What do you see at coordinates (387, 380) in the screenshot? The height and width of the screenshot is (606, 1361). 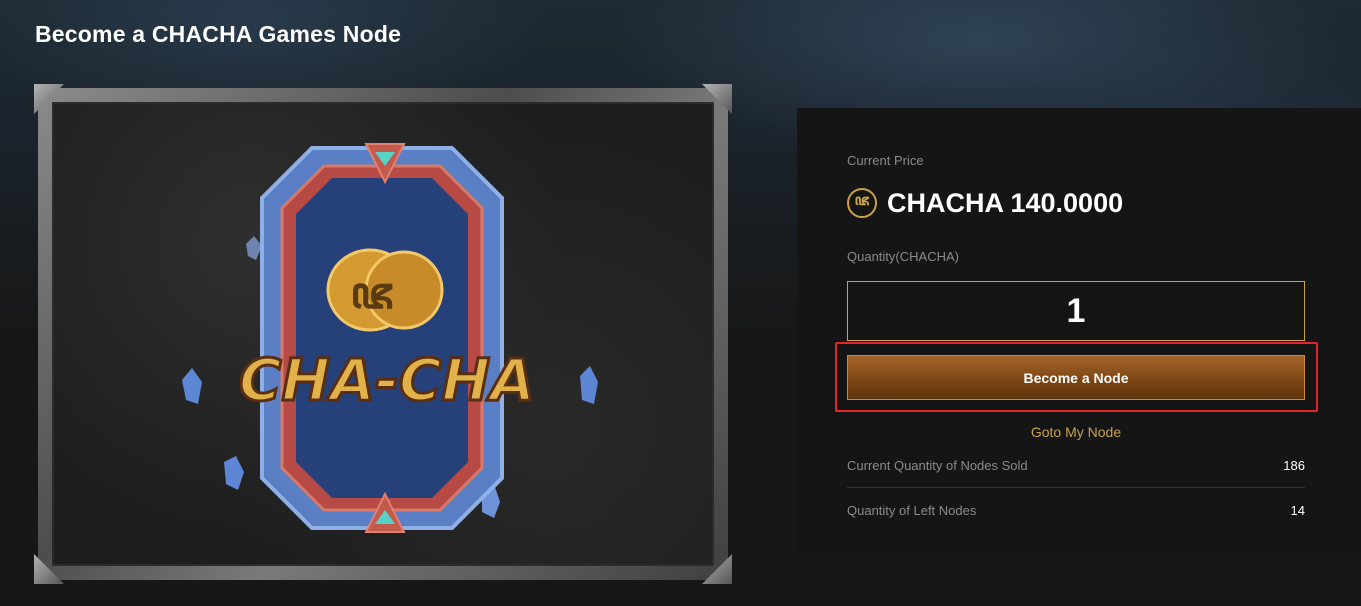 I see `logo-wordmark: CHA-CHA` at bounding box center [387, 380].